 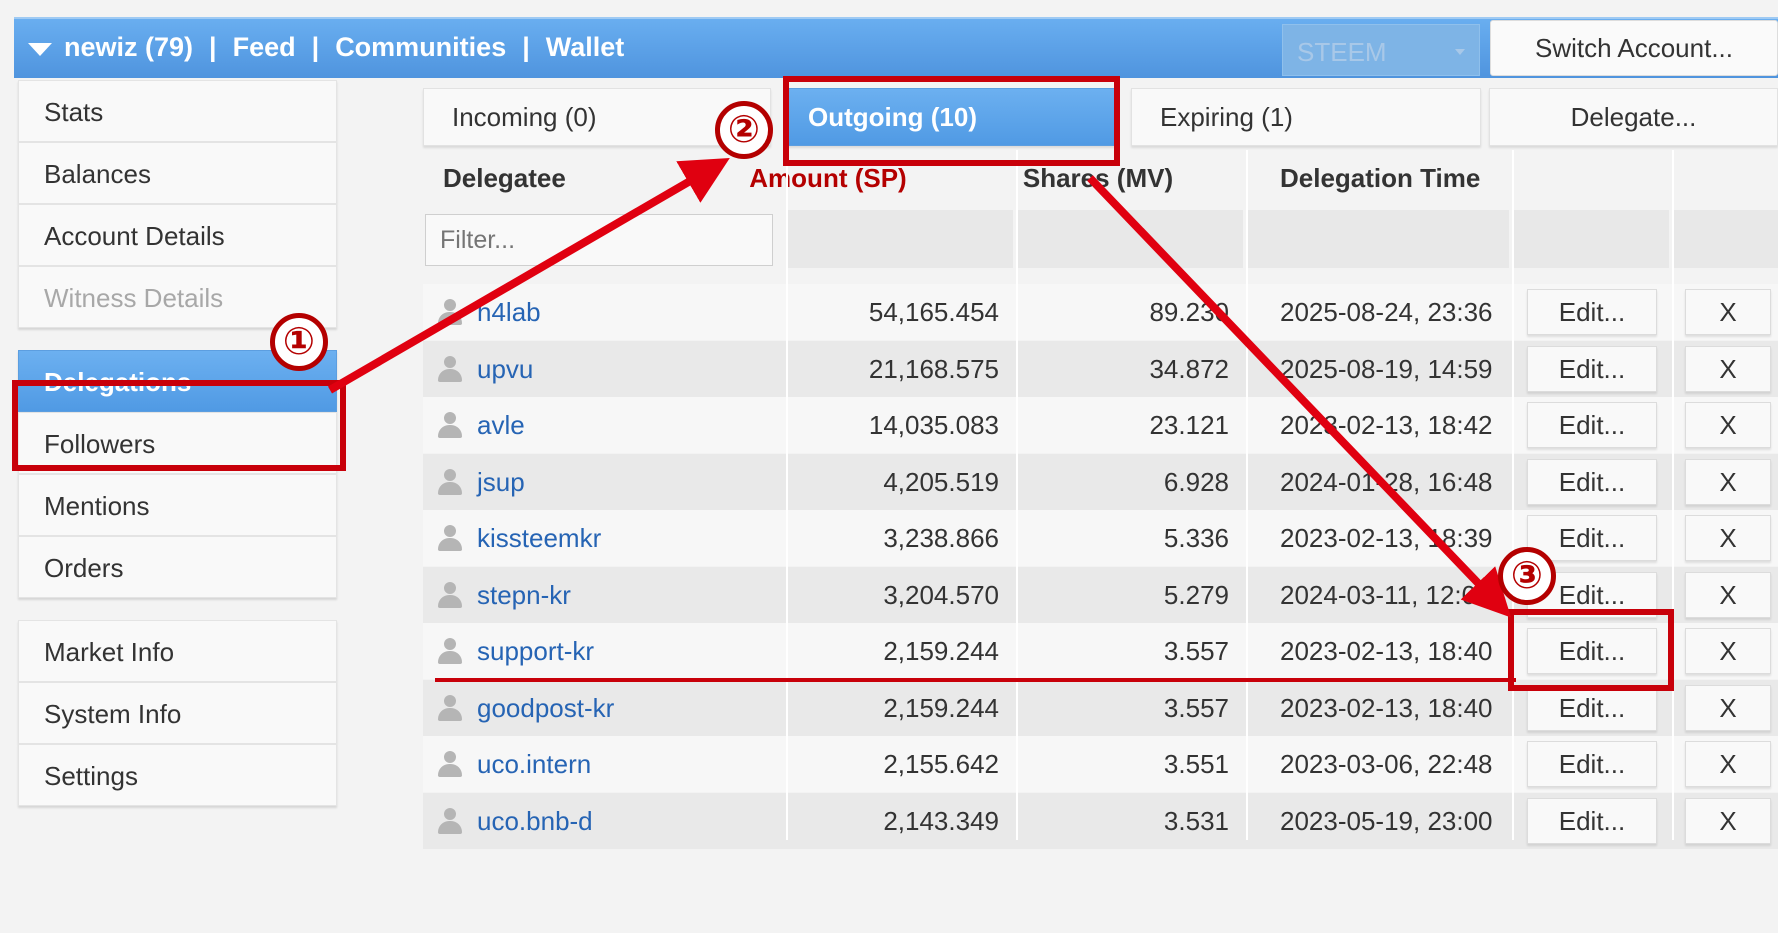 What do you see at coordinates (744, 130) in the screenshot?
I see `annotation-badge-2: ②` at bounding box center [744, 130].